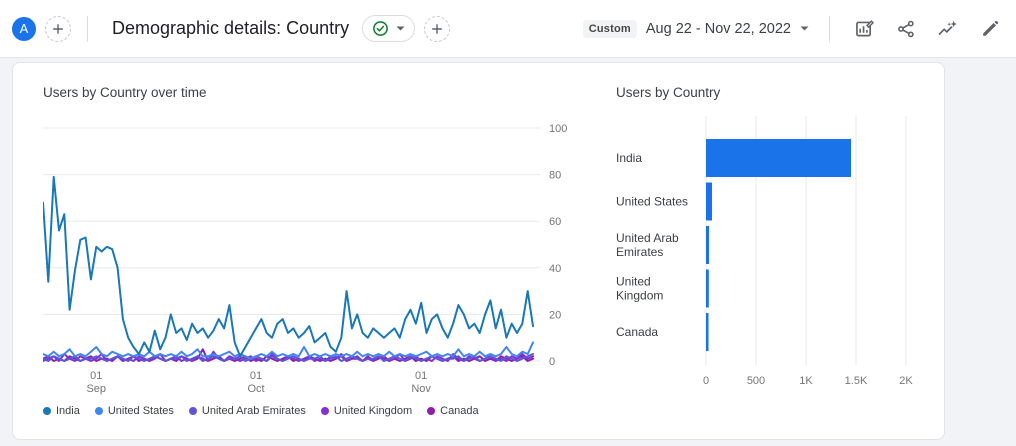 Image resolution: width=1016 pixels, height=446 pixels. Describe the element at coordinates (707, 245) in the screenshot. I see `bar-united-arab-emirates` at that location.